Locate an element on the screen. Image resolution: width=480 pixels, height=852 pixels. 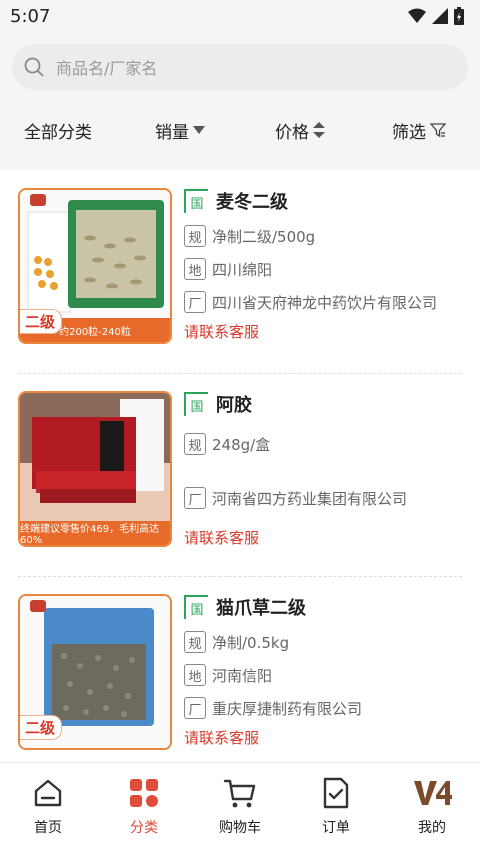
product-image-caption: 终端建议零售价469，毛利高达60% is located at coordinates (95, 533).